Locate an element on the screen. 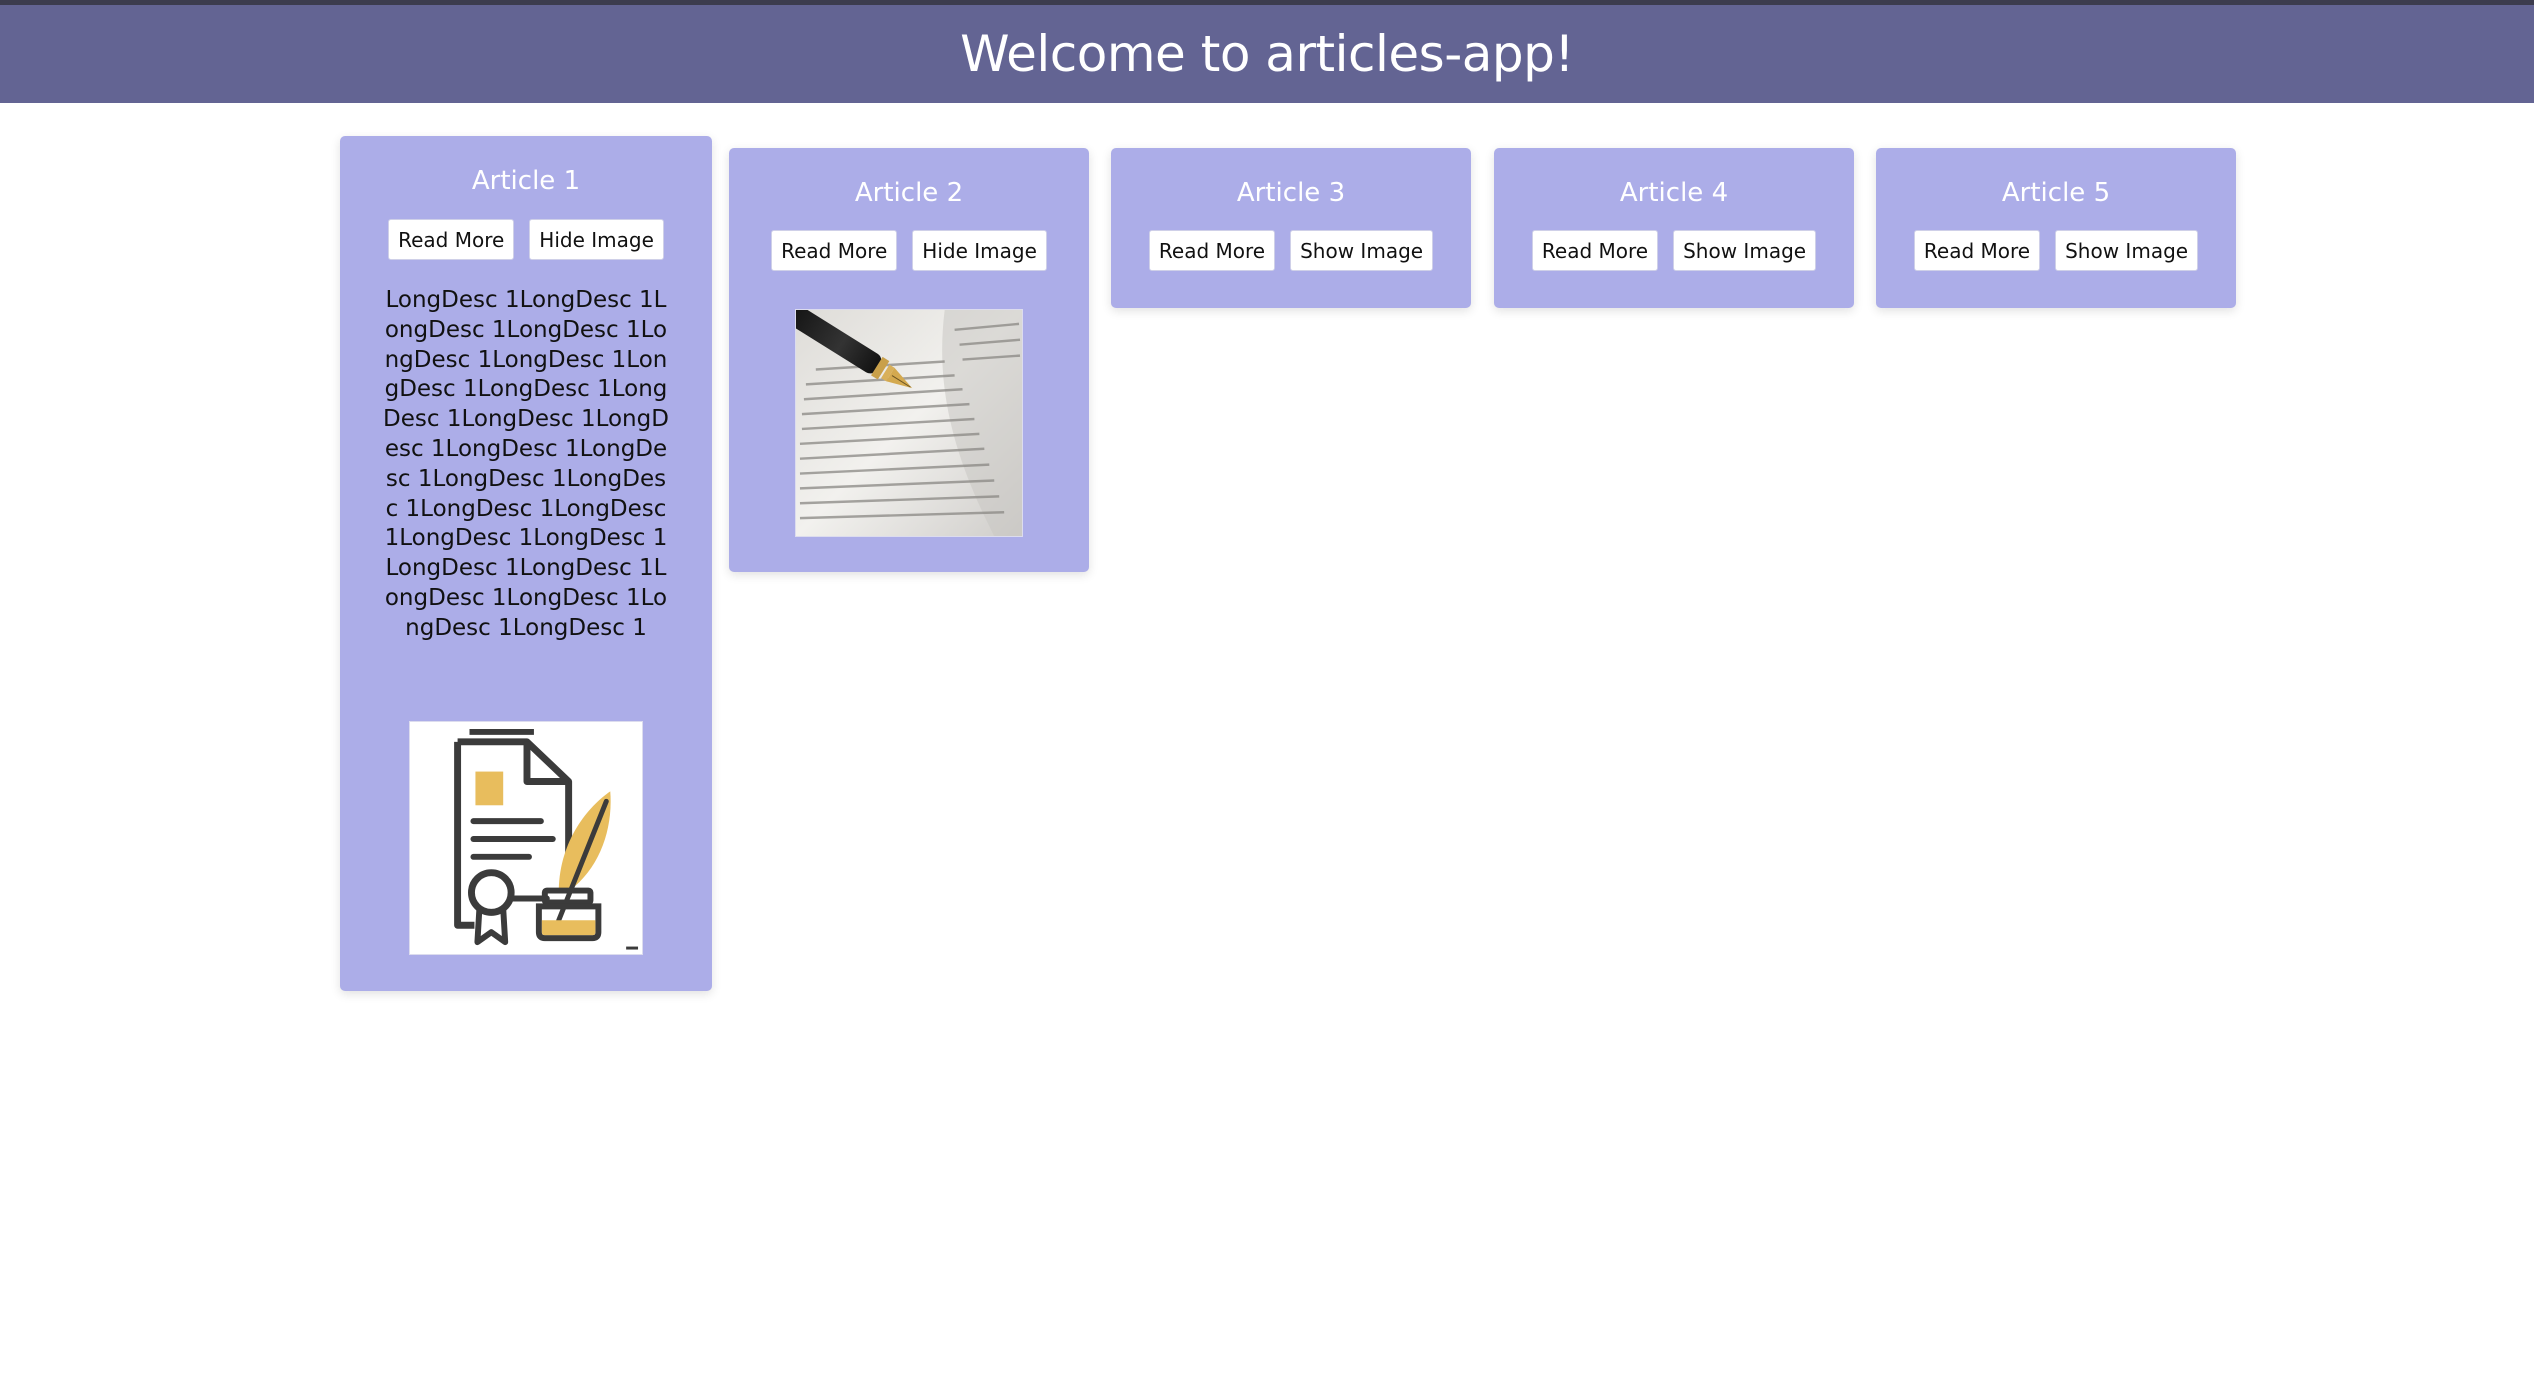 The width and height of the screenshot is (2534, 1393). article-card-4: Article 4 Read More Show Image is located at coordinates (1674, 228).